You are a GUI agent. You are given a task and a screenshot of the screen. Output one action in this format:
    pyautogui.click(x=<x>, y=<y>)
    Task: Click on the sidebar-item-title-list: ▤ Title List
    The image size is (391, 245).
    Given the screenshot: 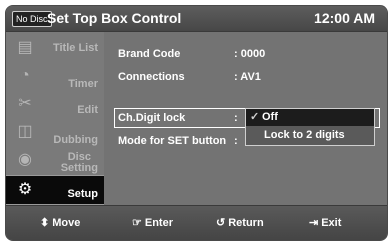 What is the action you would take?
    pyautogui.click(x=55, y=48)
    